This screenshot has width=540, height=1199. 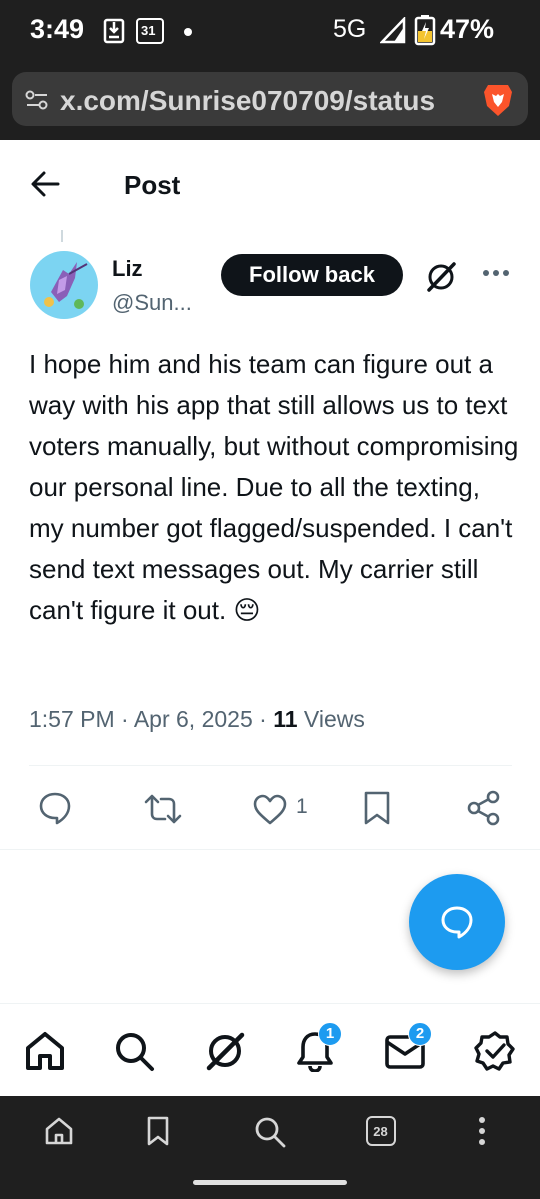 I want to click on calendar-icon: 31, so click(x=150, y=31).